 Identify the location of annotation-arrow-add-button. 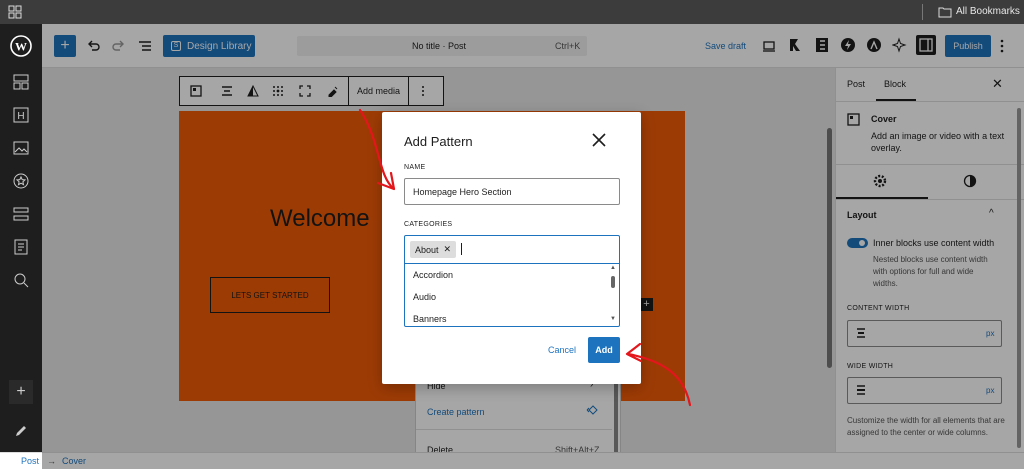
(659, 379).